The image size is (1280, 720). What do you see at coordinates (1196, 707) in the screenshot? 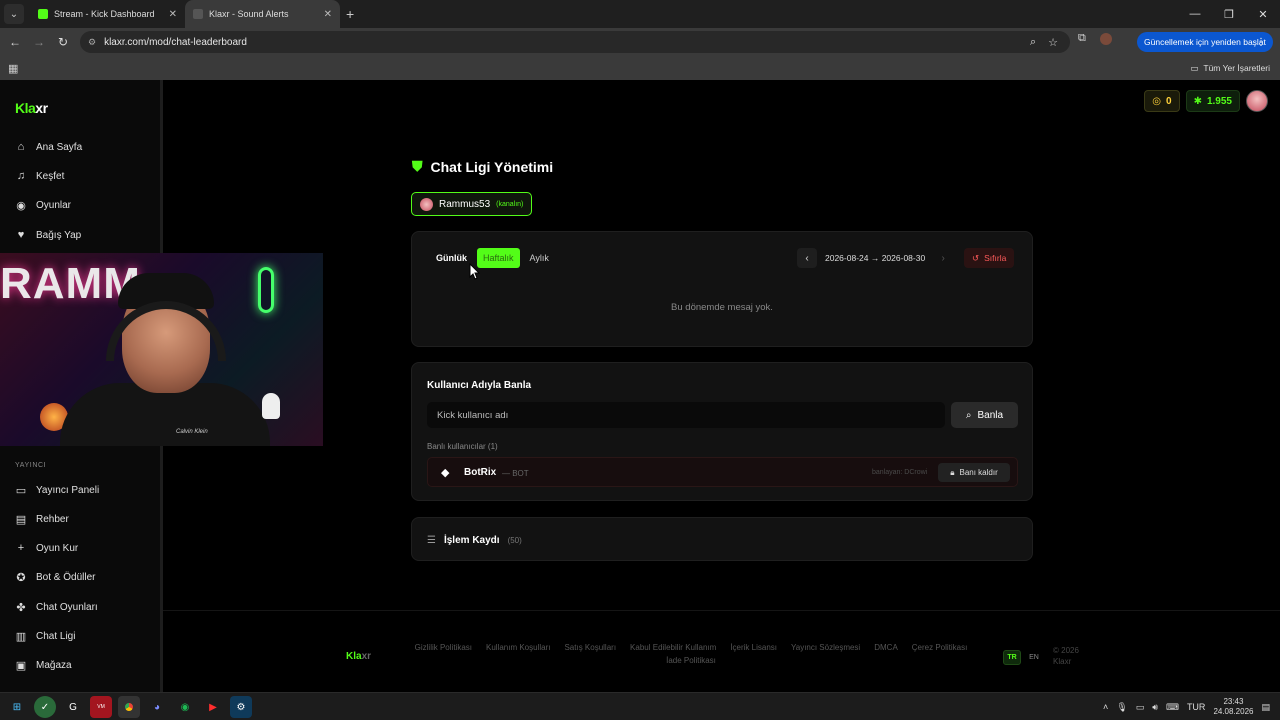
I see `input-language: TUR` at bounding box center [1196, 707].